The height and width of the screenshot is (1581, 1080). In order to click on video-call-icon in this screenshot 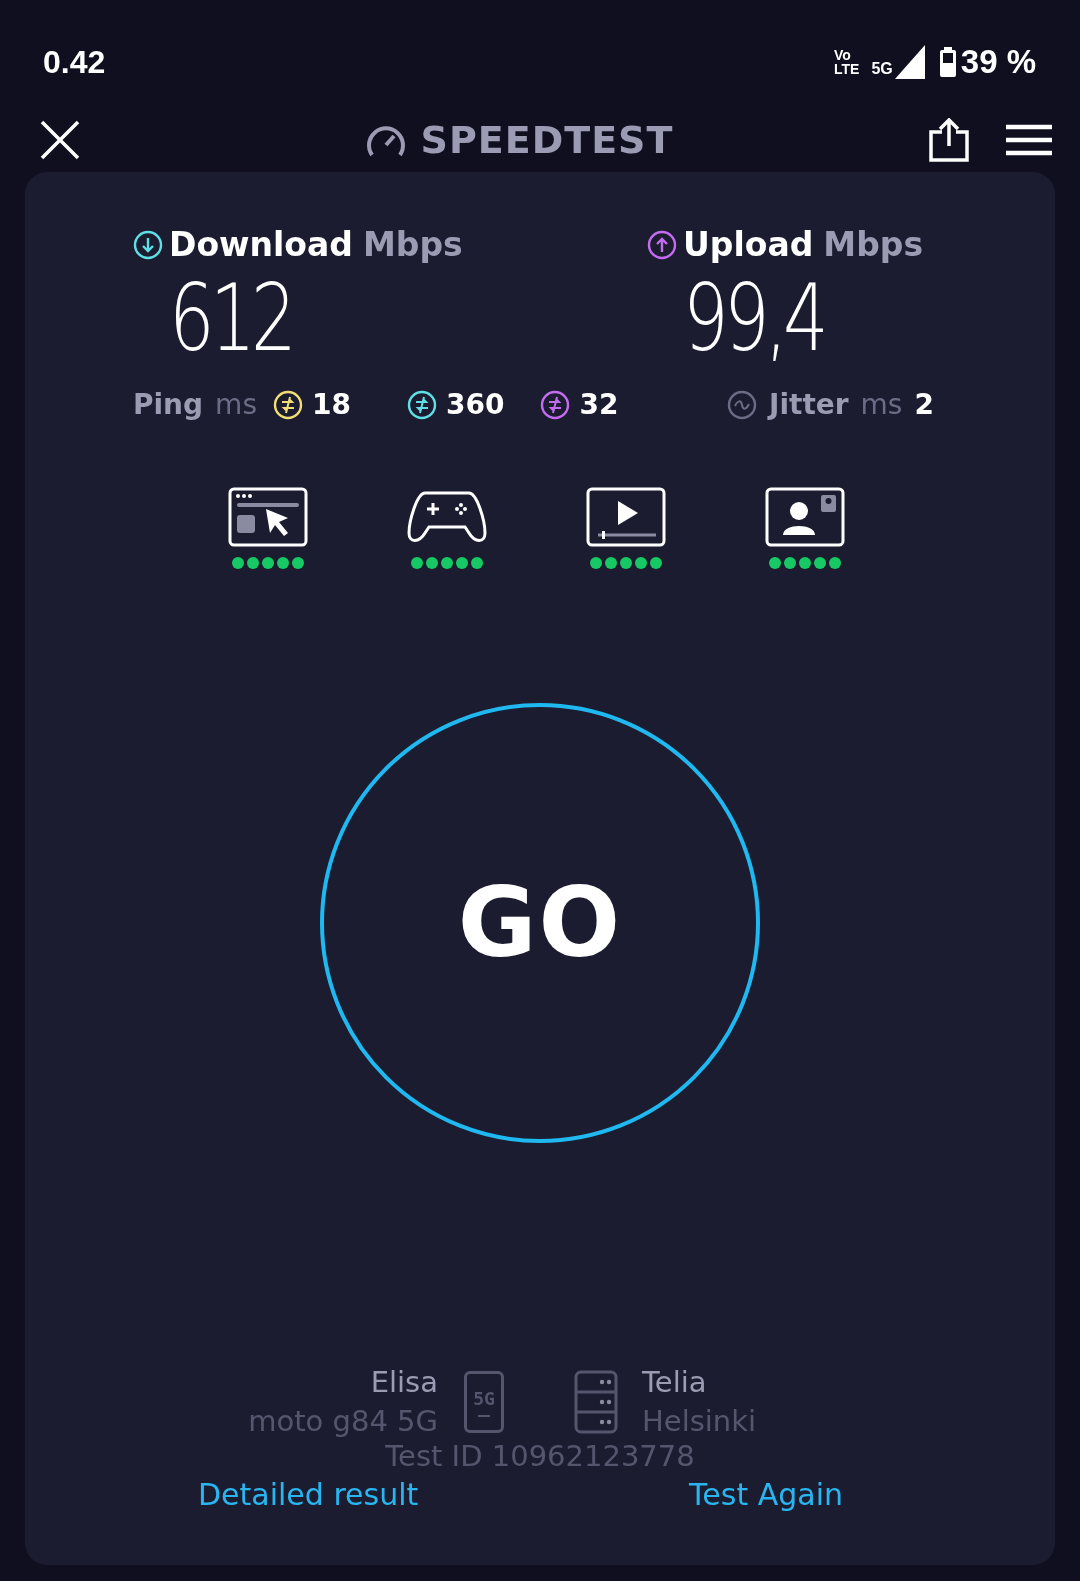, I will do `click(804, 517)`.